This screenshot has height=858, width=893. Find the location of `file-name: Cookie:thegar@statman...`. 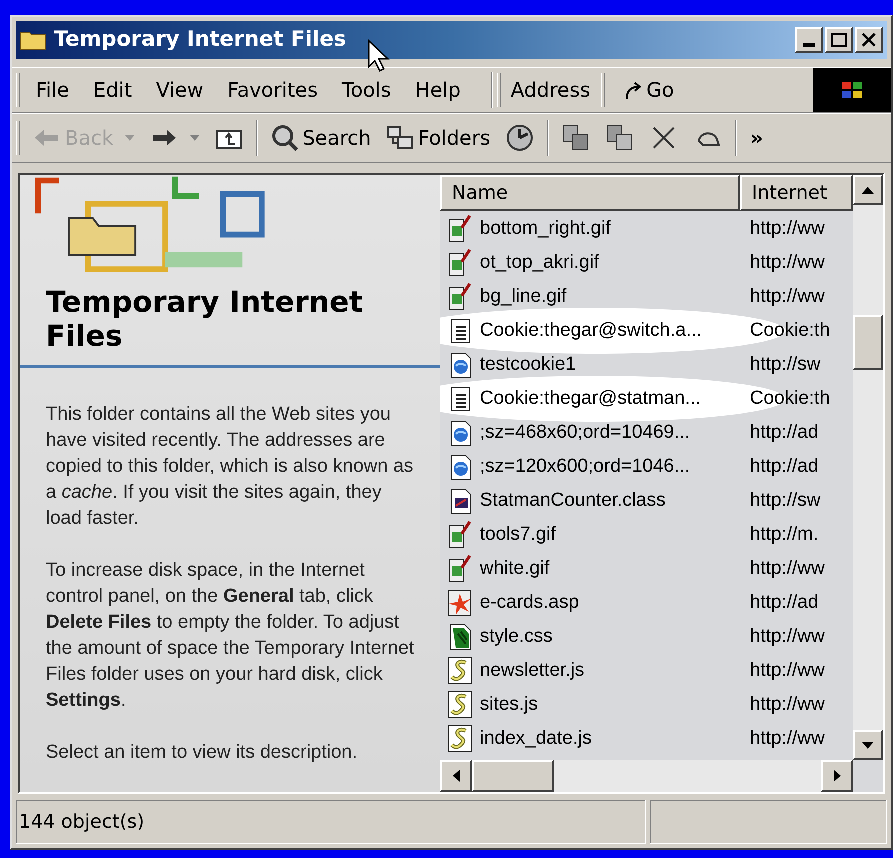

file-name: Cookie:thegar@statman... is located at coordinates (591, 399).